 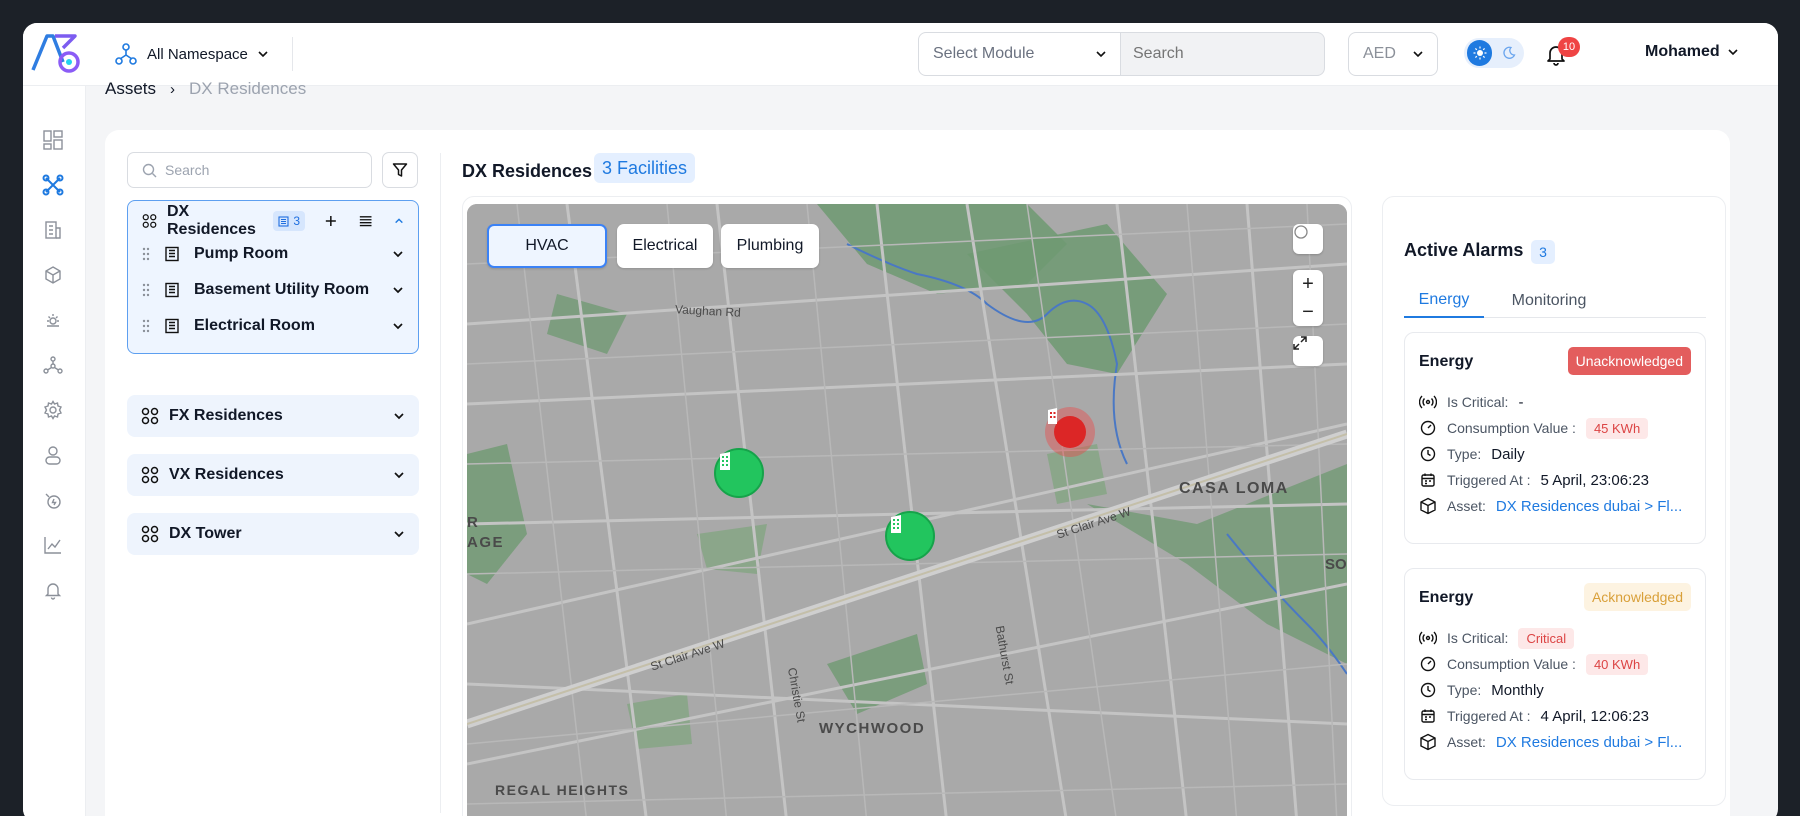 I want to click on alarm-consumption-row: Consumption Value : 45 KWh, so click(x=1557, y=428).